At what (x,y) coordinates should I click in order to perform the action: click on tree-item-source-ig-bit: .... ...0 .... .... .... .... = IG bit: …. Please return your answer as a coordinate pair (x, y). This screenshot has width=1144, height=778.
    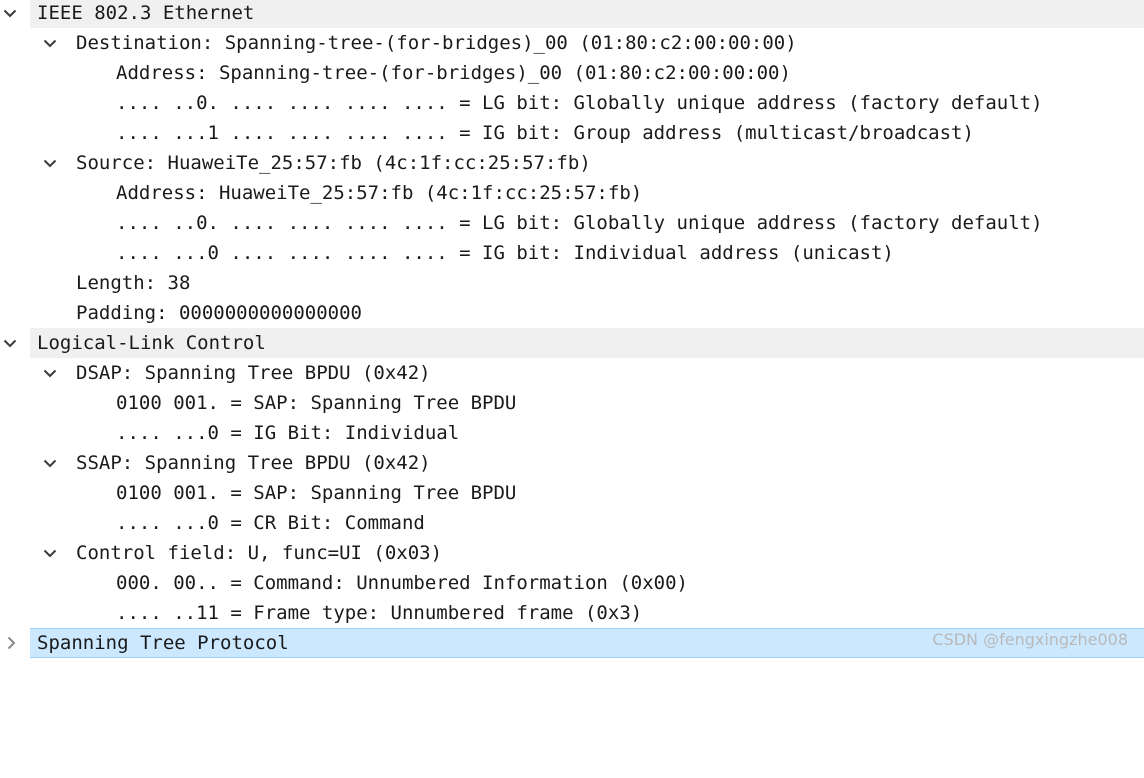
    Looking at the image, I should click on (572, 253).